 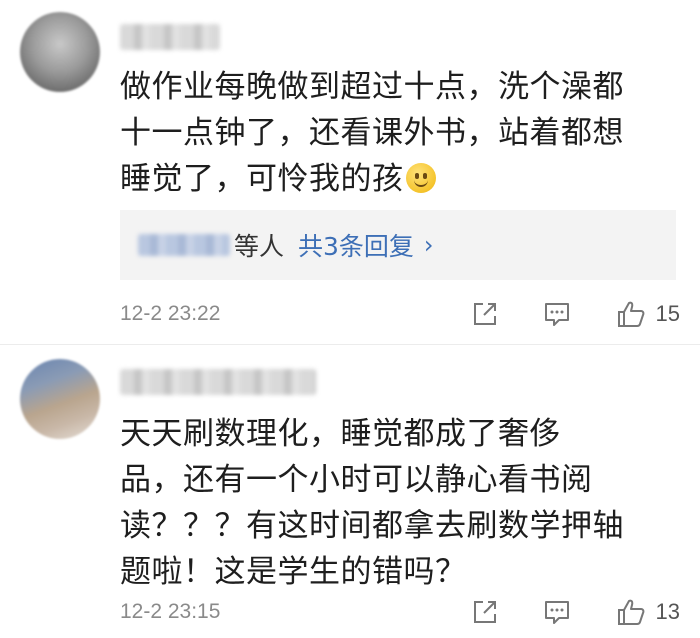 I want to click on like-count: 15, so click(x=667, y=313).